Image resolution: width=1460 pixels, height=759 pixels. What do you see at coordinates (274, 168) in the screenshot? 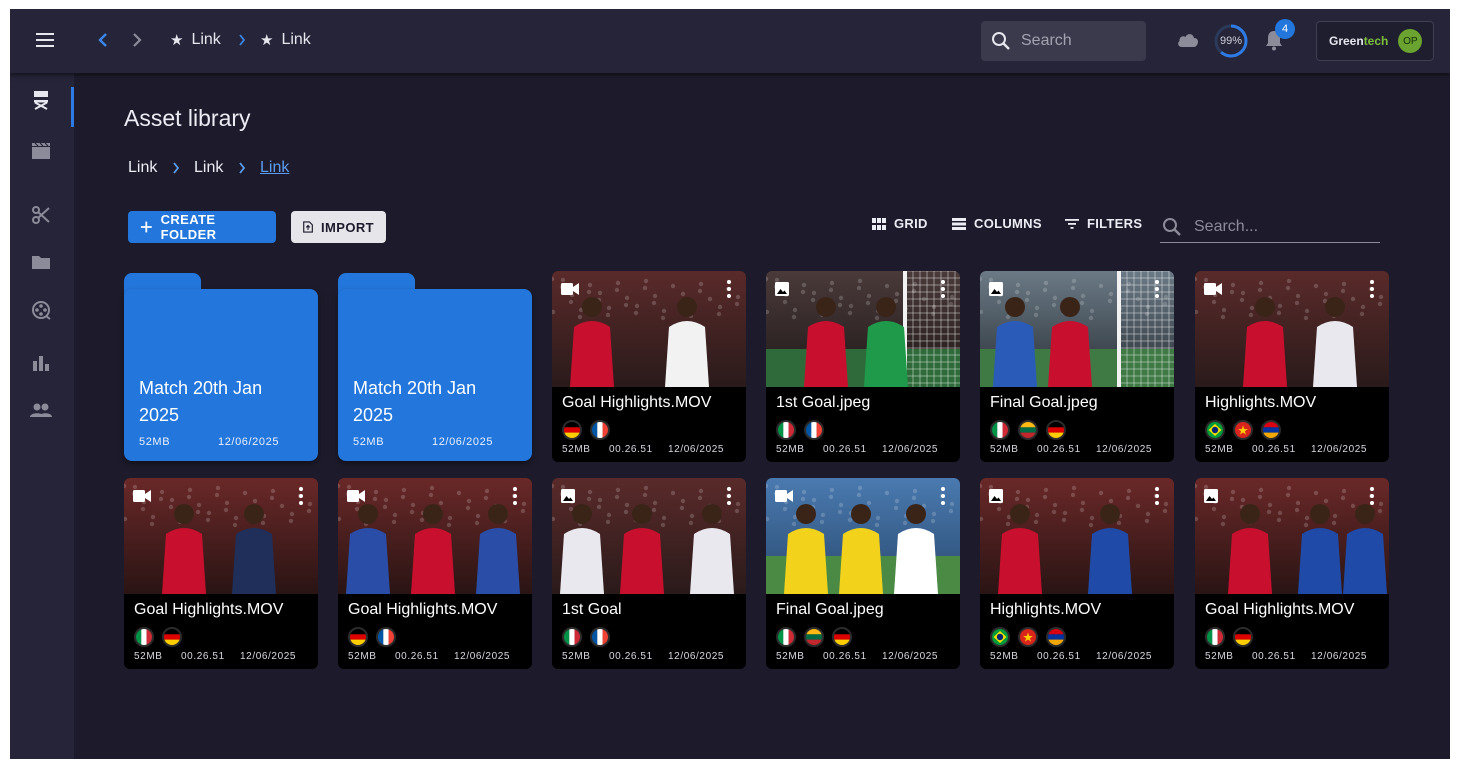
I see `breadcrumb-link-current: Link` at bounding box center [274, 168].